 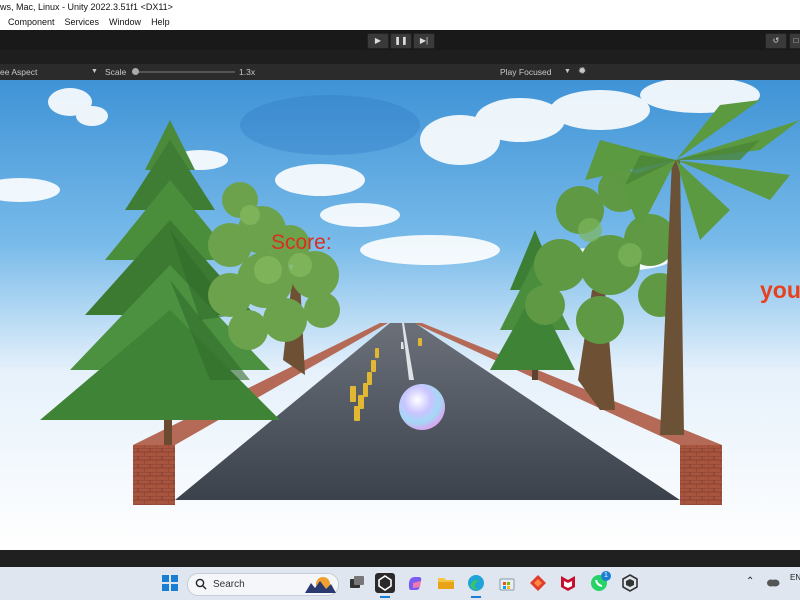 I want to click on step-icon: ▶|, so click(x=424, y=40).